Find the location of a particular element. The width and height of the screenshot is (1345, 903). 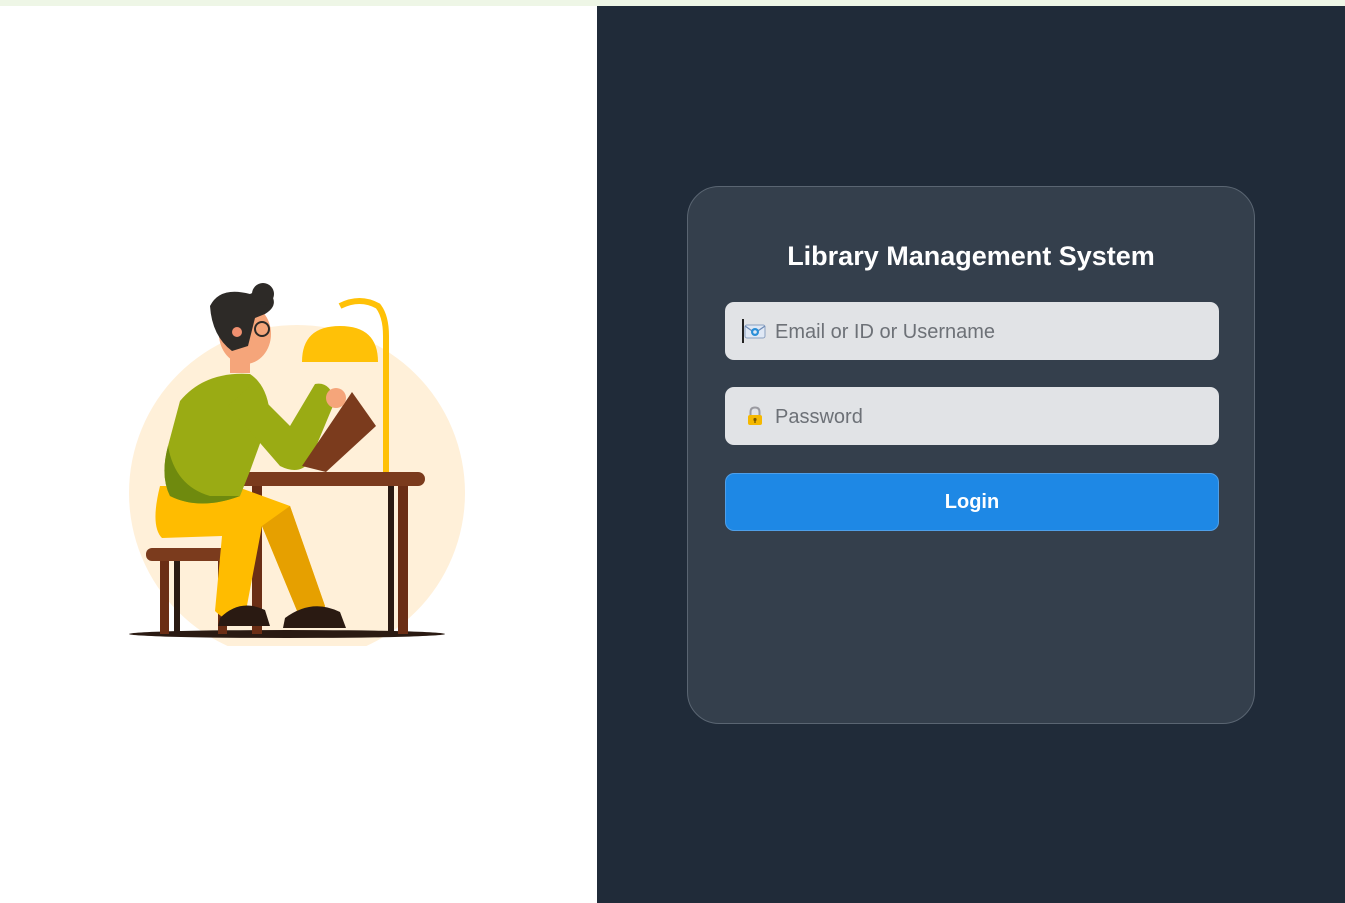

email-input is located at coordinates (990, 332).